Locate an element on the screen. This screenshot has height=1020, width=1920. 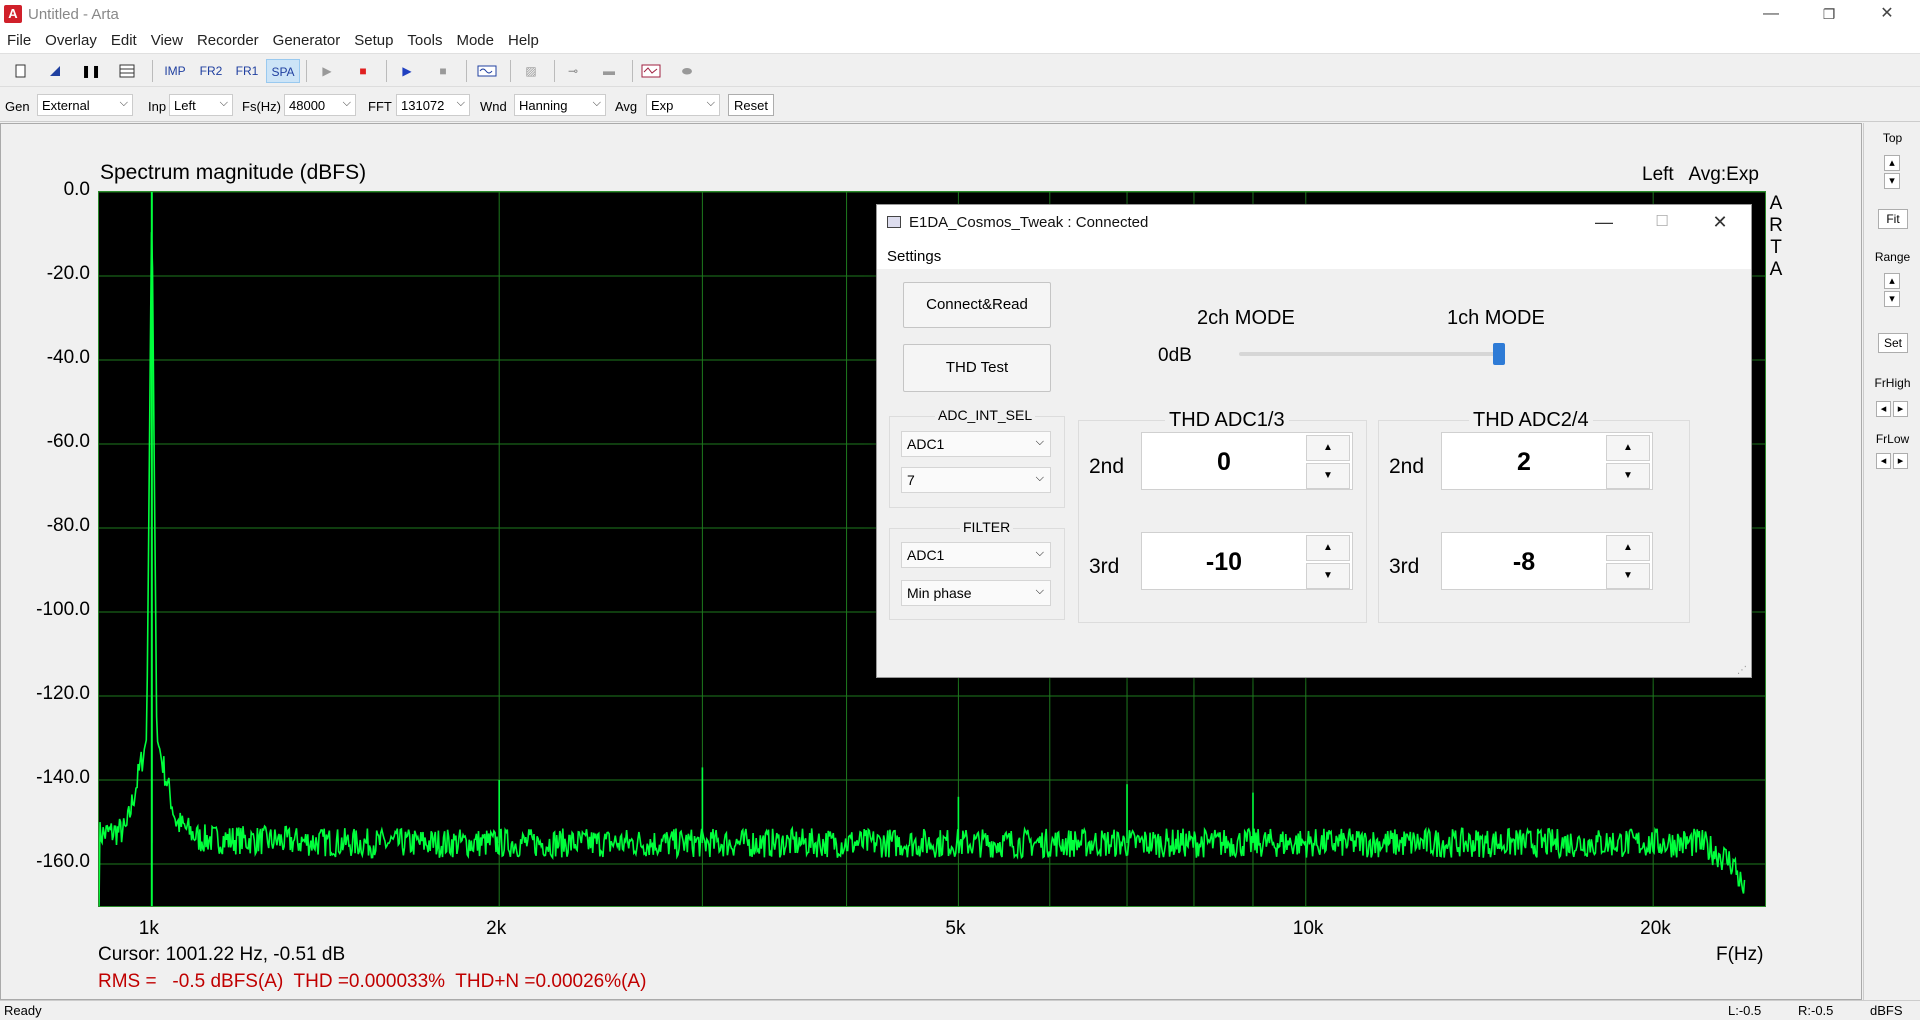
menu-mode: Mode is located at coordinates (475, 38).